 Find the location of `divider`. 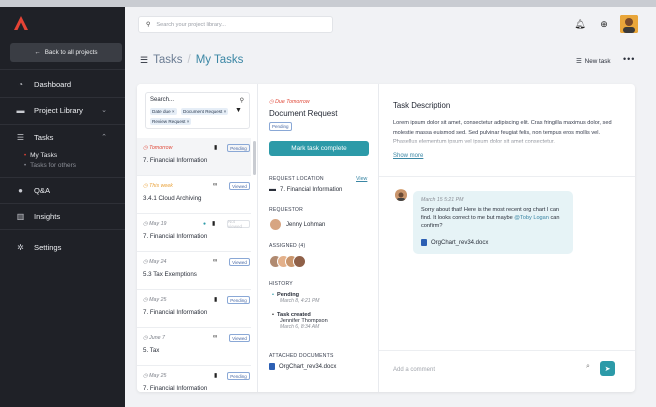

divider is located at coordinates (507, 176).